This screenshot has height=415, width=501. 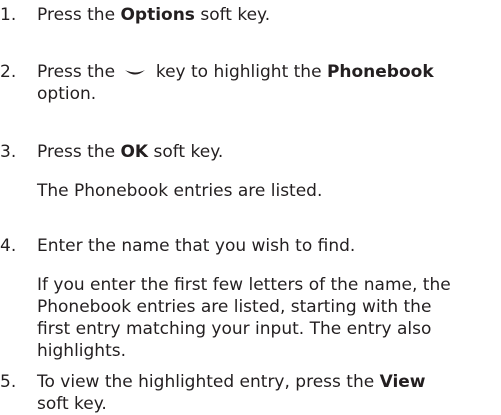 I want to click on step-3-note: The Phonebook entries are listed., so click(x=180, y=191).